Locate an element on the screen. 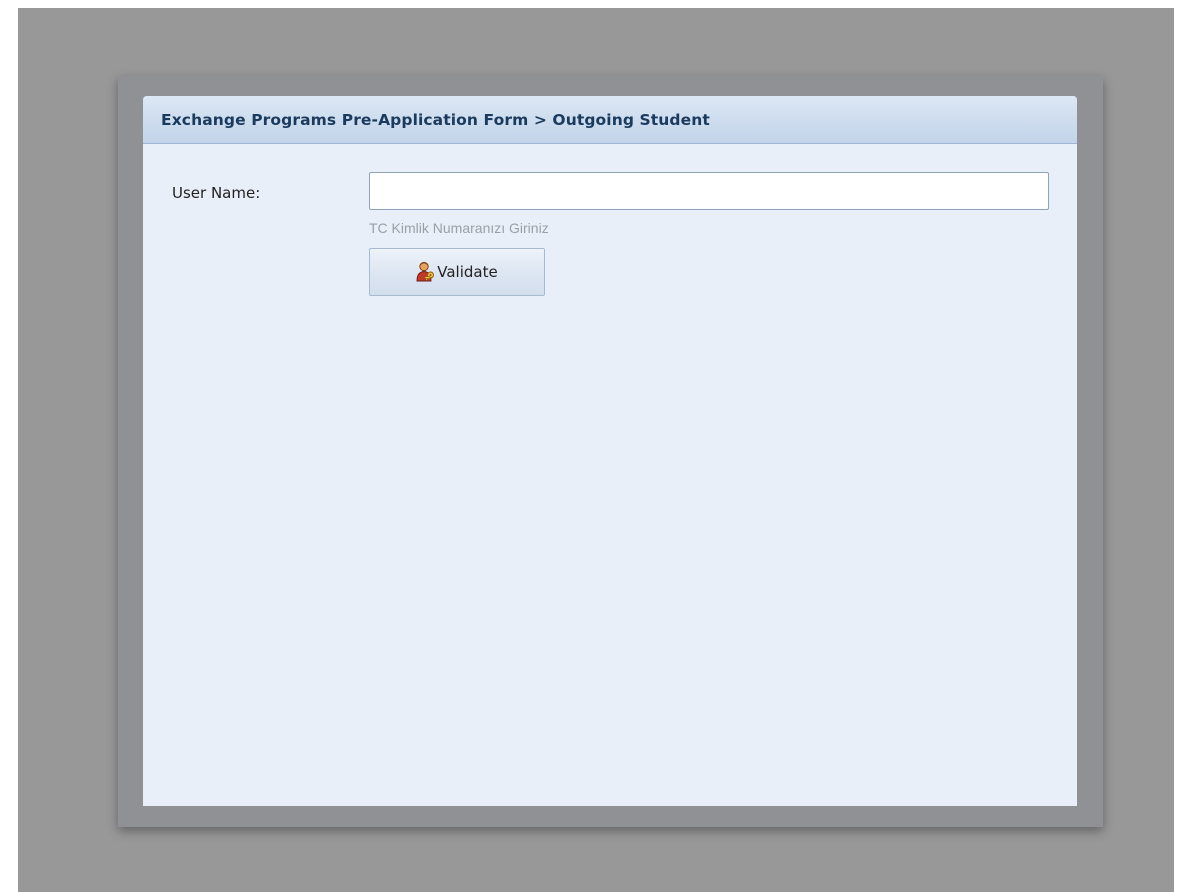 The image size is (1188, 892). validate-button: Validate is located at coordinates (457, 272).